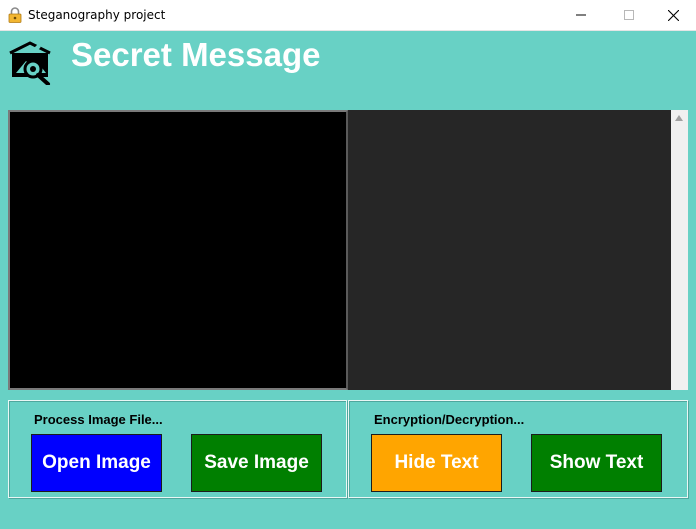 Image resolution: width=696 pixels, height=529 pixels. I want to click on minimize-icon, so click(581, 15).